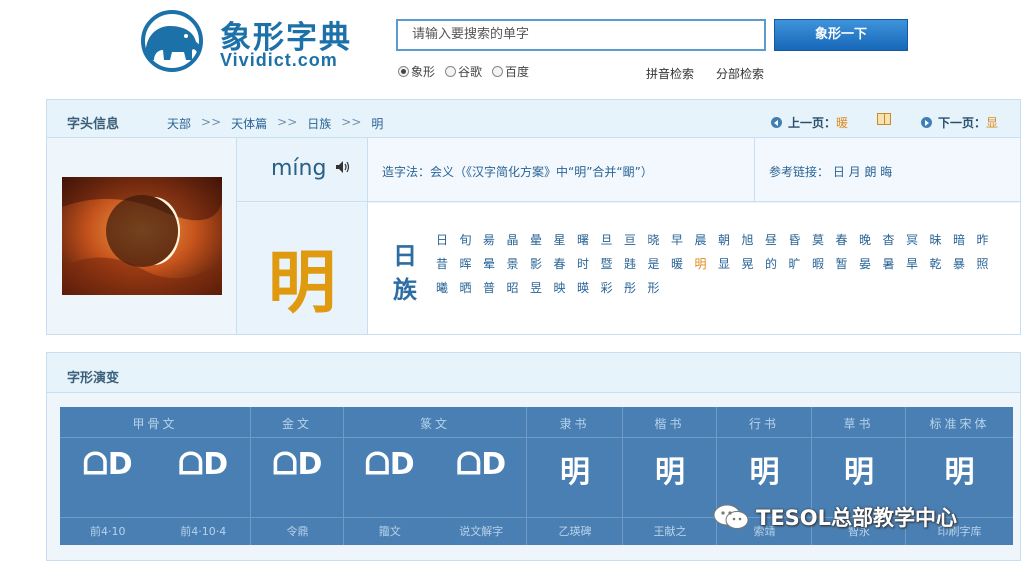 Image resolution: width=1021 pixels, height=561 pixels. Describe the element at coordinates (992, 123) in the screenshot. I see `next-char: 显` at that location.